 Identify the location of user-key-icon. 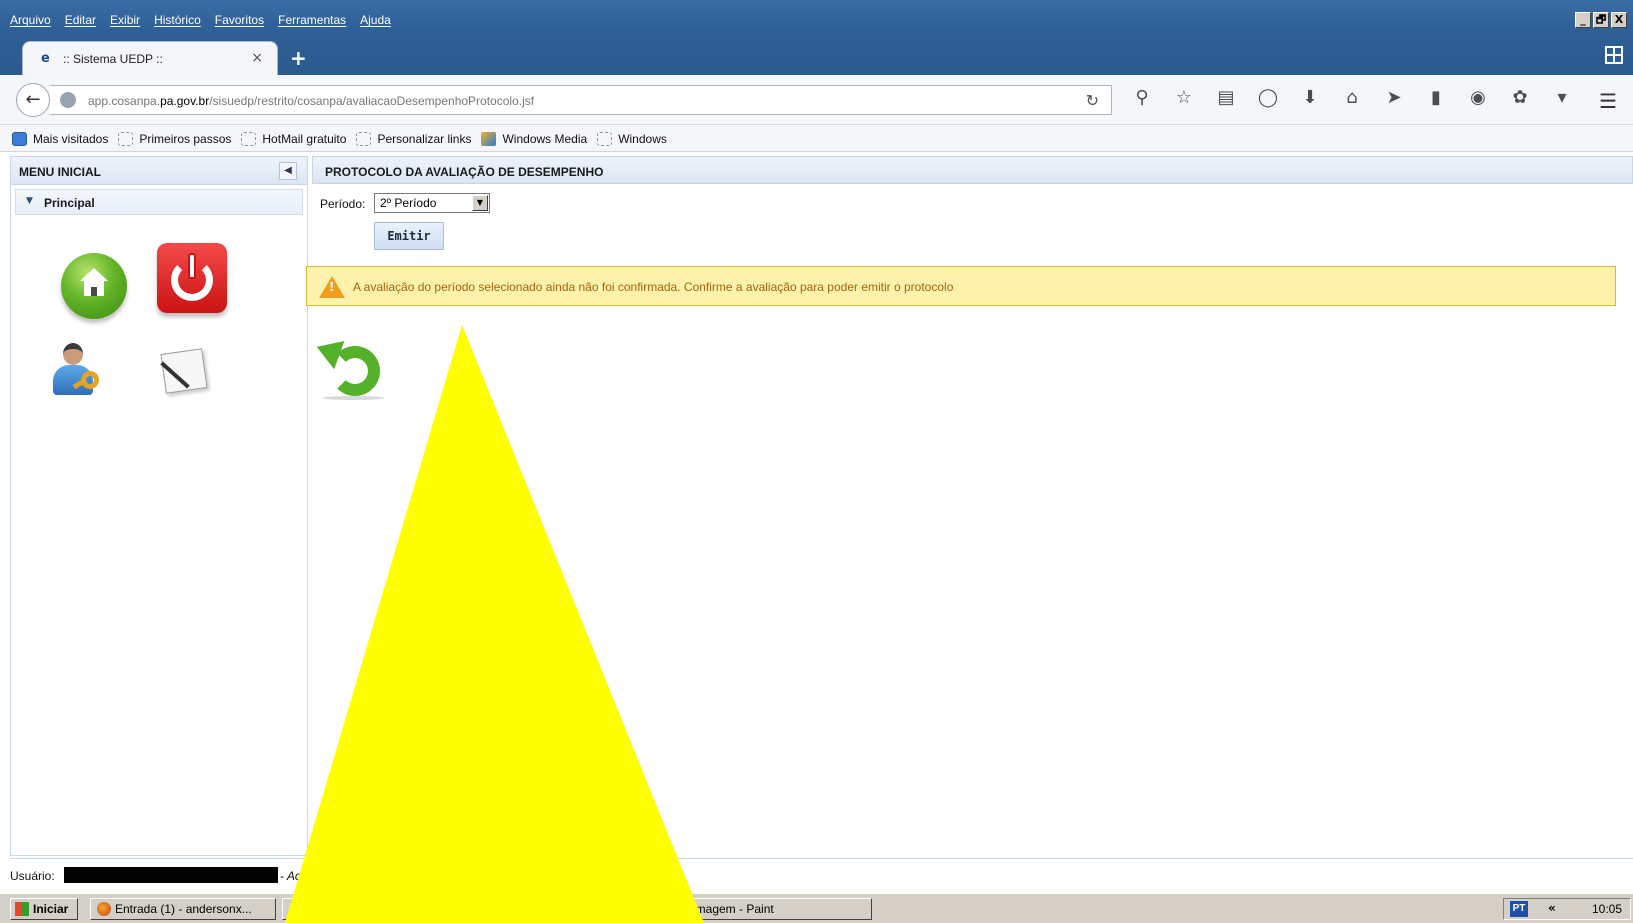
(81, 373).